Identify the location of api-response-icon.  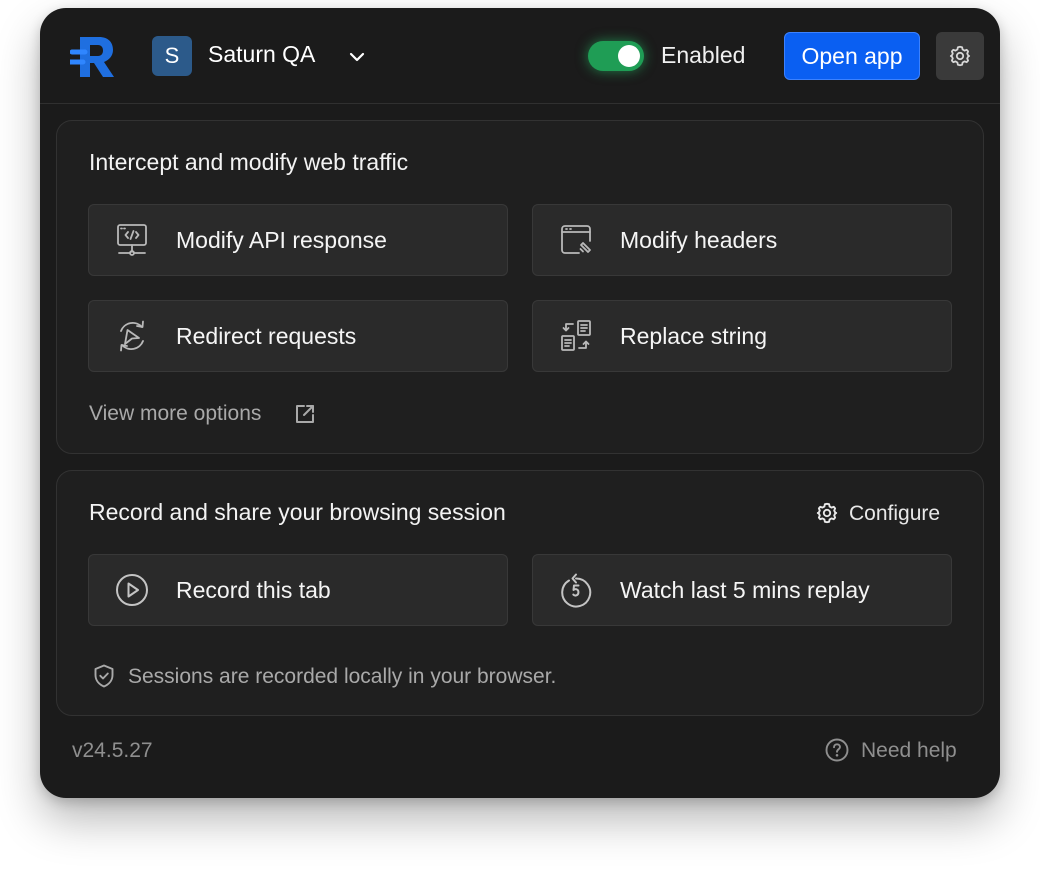
(132, 240).